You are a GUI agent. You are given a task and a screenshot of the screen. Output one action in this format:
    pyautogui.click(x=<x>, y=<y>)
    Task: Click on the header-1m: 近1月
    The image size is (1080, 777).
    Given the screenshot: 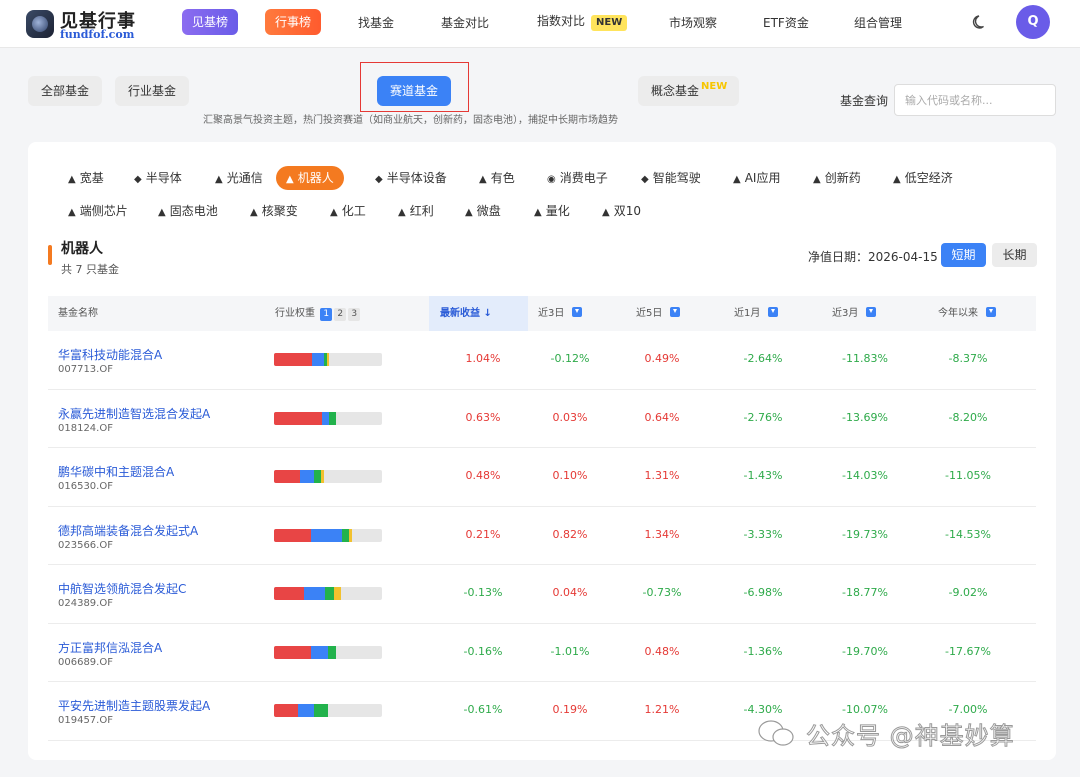 What is the action you would take?
    pyautogui.click(x=756, y=313)
    